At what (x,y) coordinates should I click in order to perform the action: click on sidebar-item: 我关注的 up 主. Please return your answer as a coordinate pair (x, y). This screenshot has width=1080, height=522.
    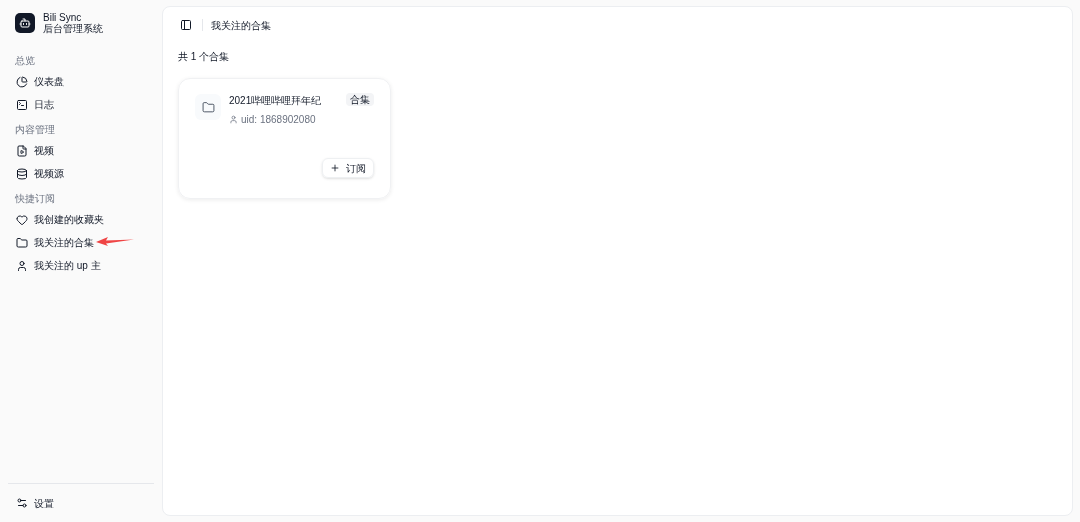
    Looking at the image, I should click on (81, 265).